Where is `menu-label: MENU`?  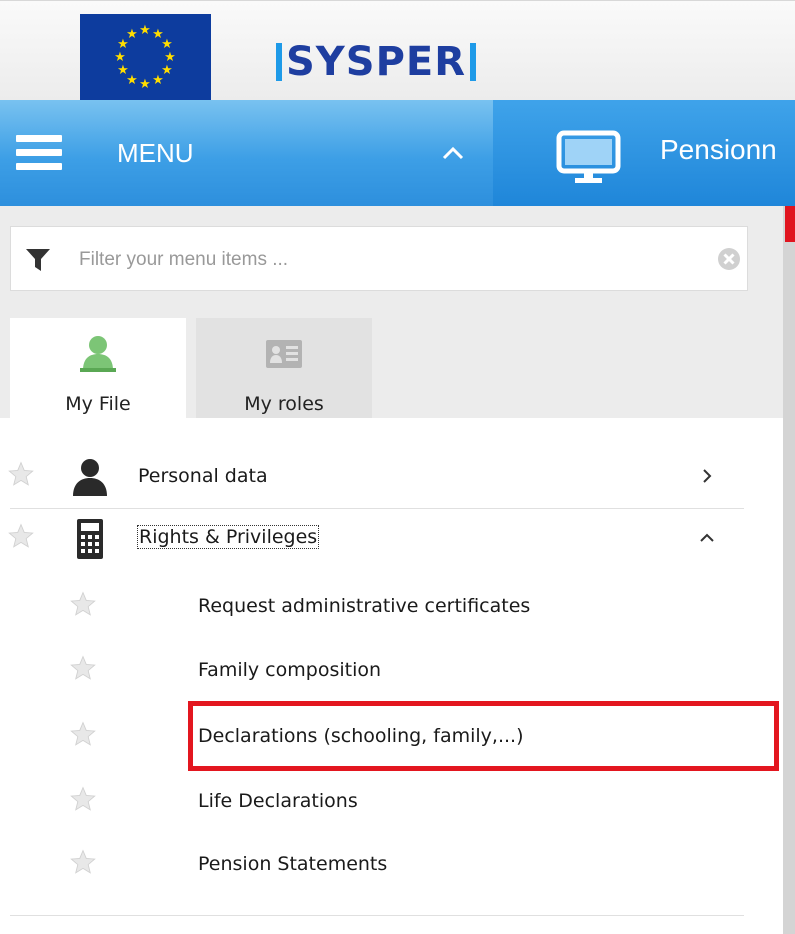 menu-label: MENU is located at coordinates (155, 153).